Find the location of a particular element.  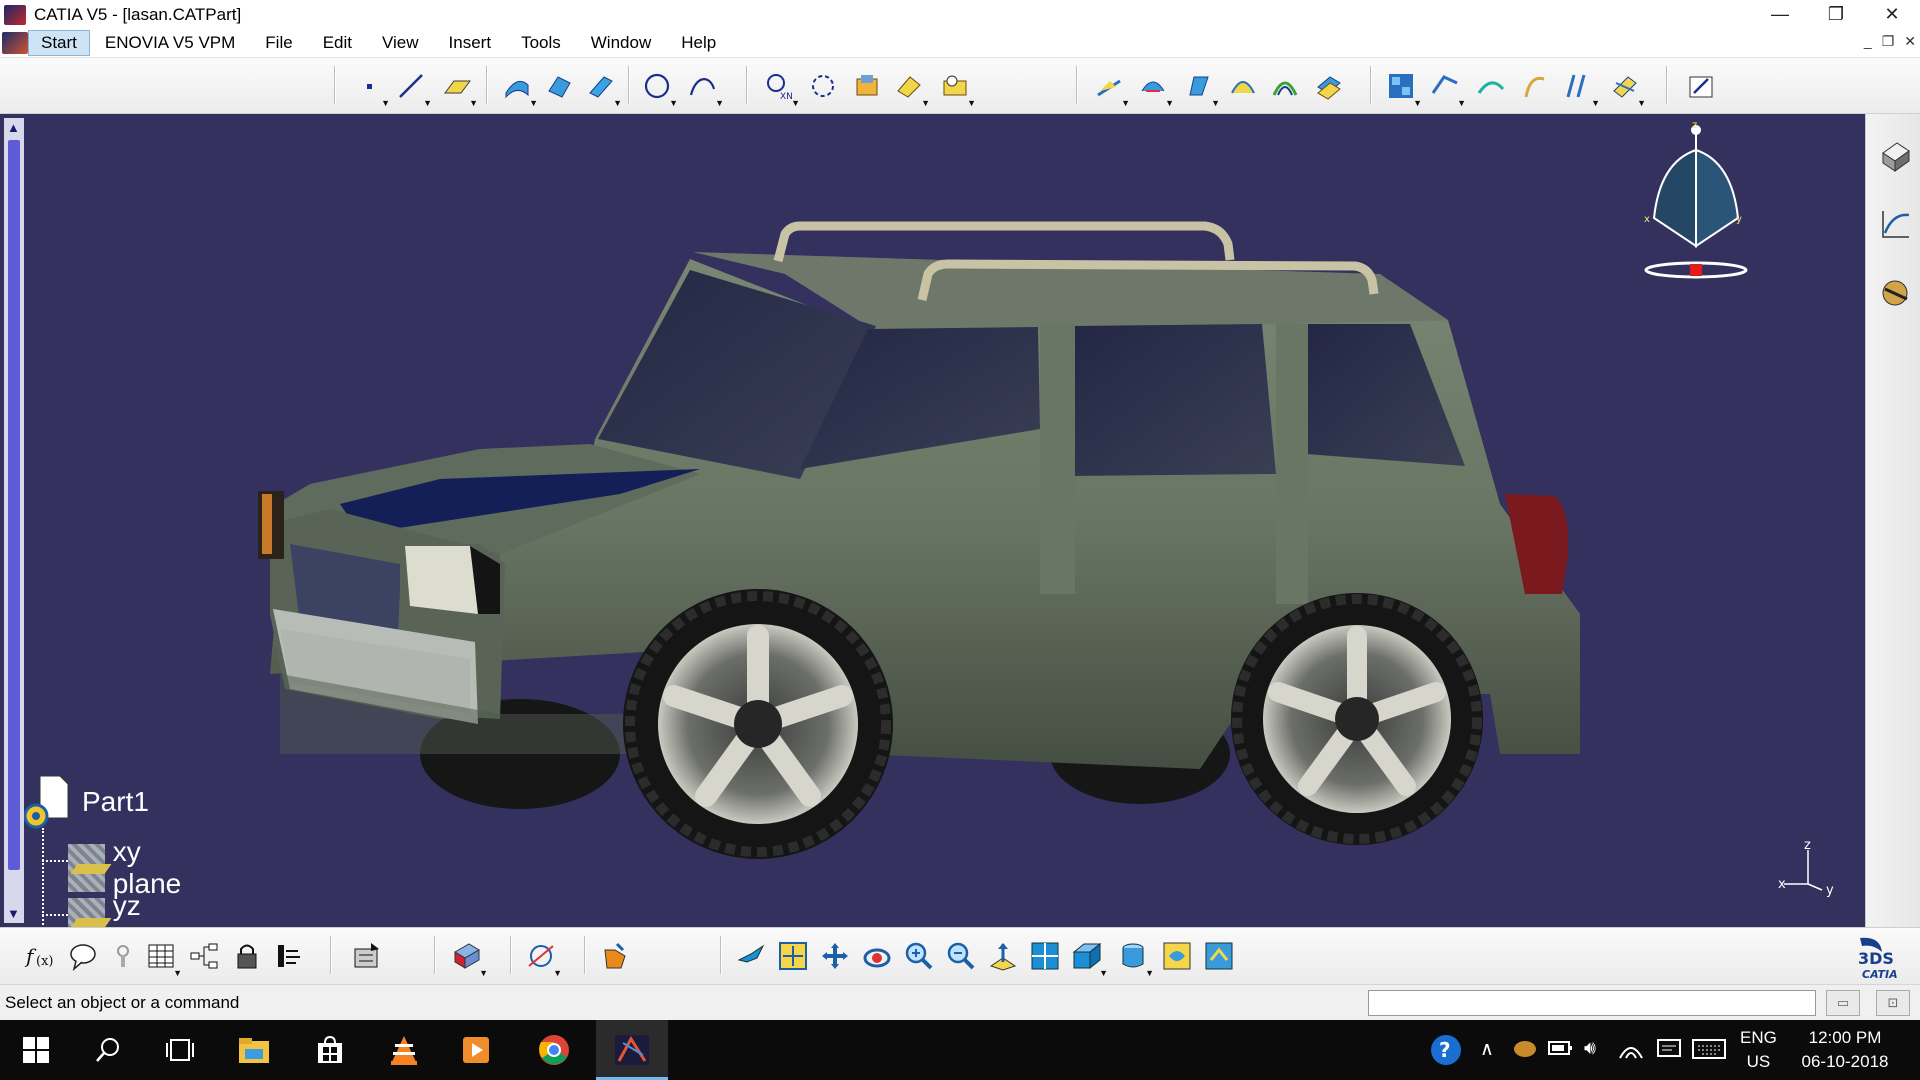

sweep-surface-icon: ▼ is located at coordinates (603, 89).